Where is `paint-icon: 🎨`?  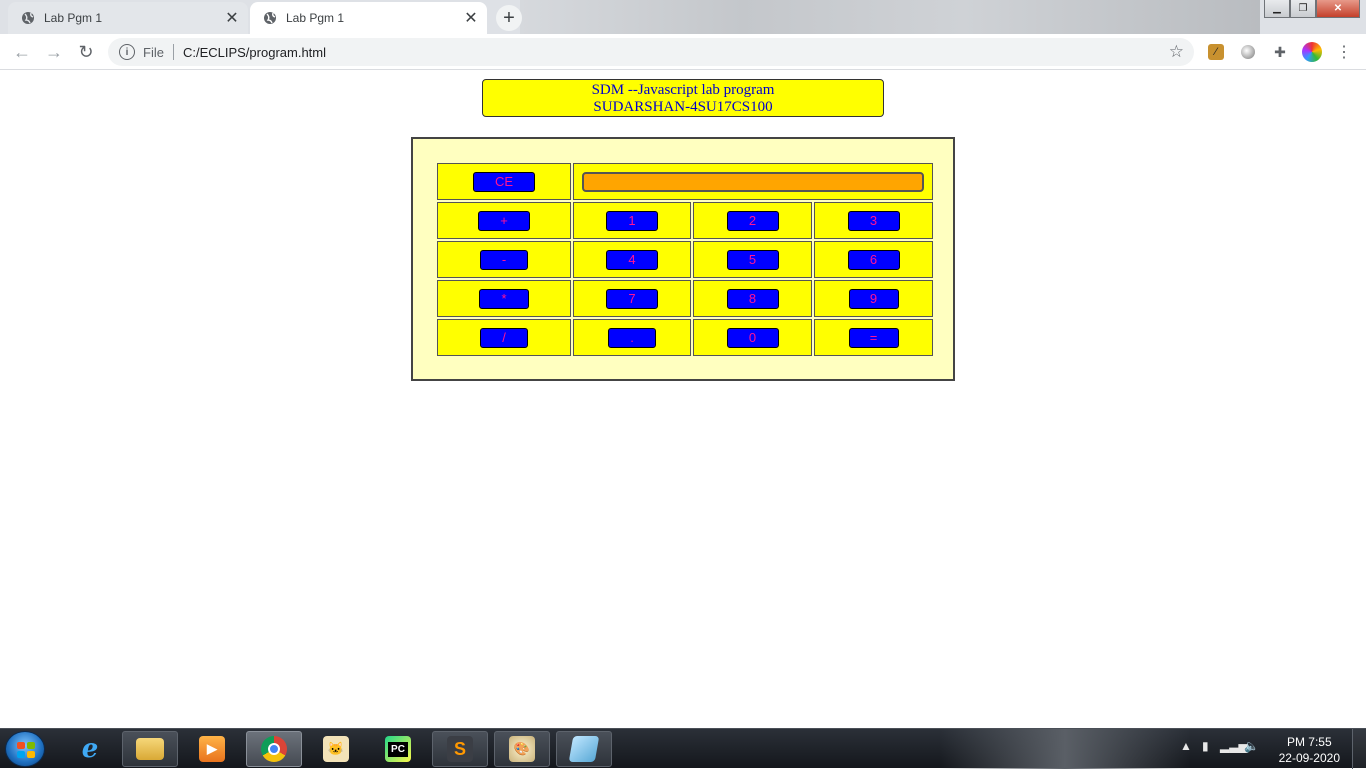 paint-icon: 🎨 is located at coordinates (522, 749).